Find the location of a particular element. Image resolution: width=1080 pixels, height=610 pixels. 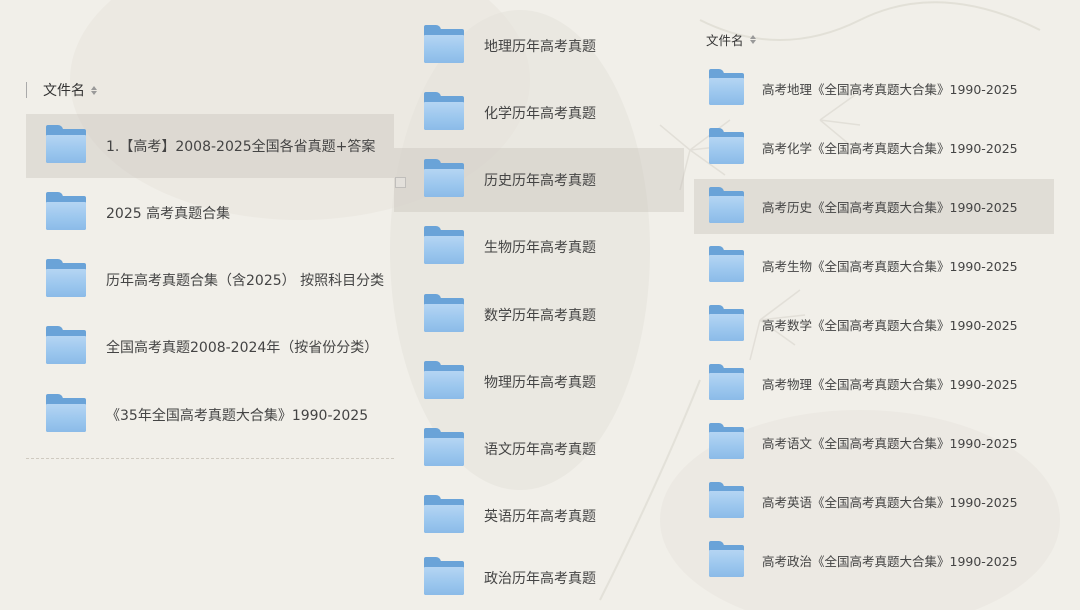

folder-name: 数学历年高考真题 is located at coordinates (540, 316).